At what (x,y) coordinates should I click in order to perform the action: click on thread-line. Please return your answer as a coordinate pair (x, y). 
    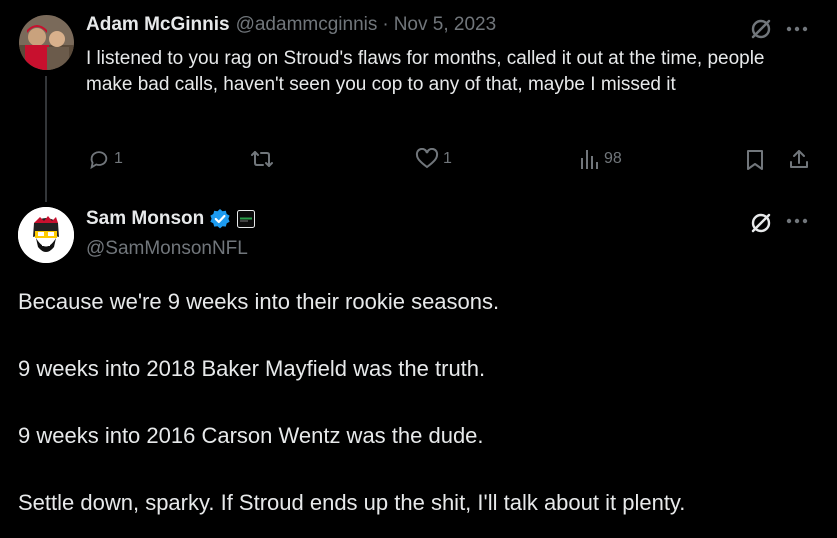
    Looking at the image, I should click on (46, 139).